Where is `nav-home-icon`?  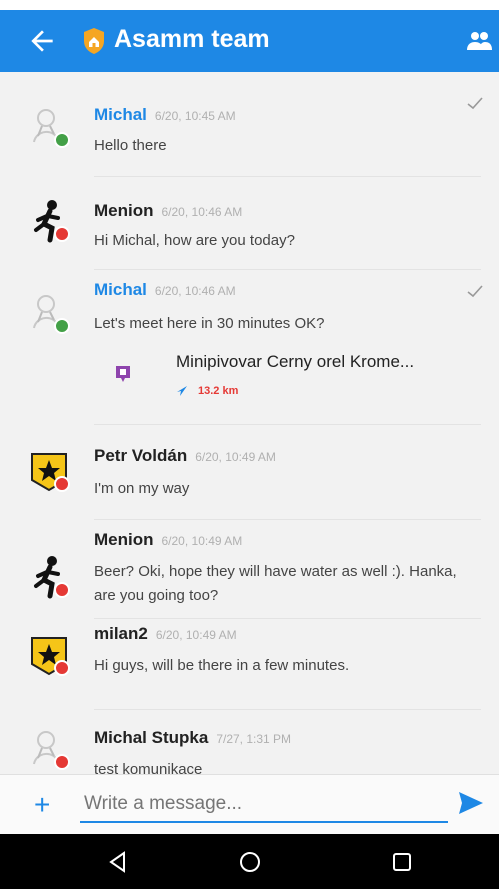 nav-home-icon is located at coordinates (250, 862).